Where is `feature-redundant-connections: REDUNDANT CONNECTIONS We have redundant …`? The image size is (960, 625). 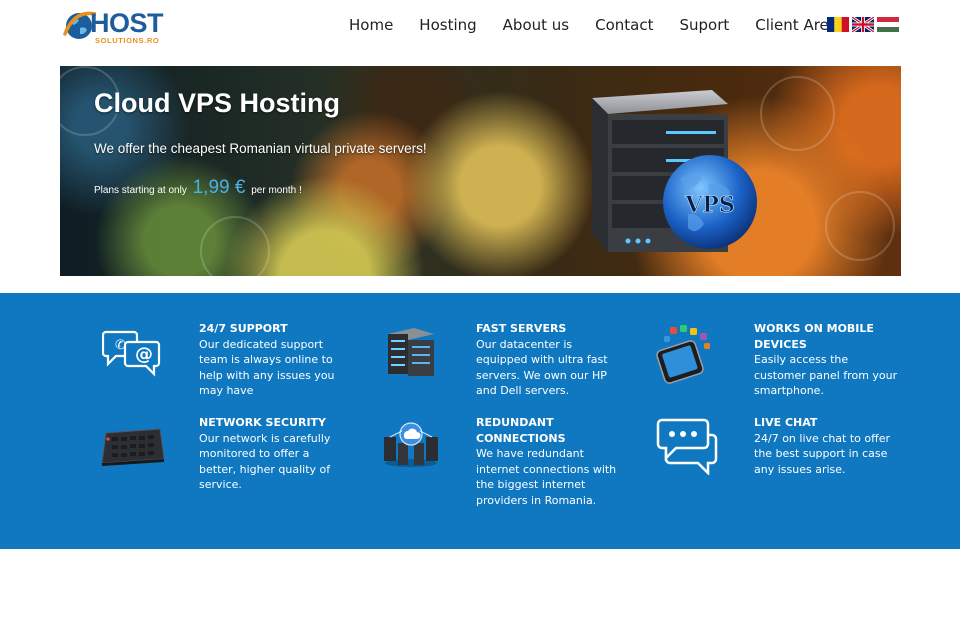 feature-redundant-connections: REDUNDANT CONNECTIONS We have redundant … is located at coordinates (548, 461).